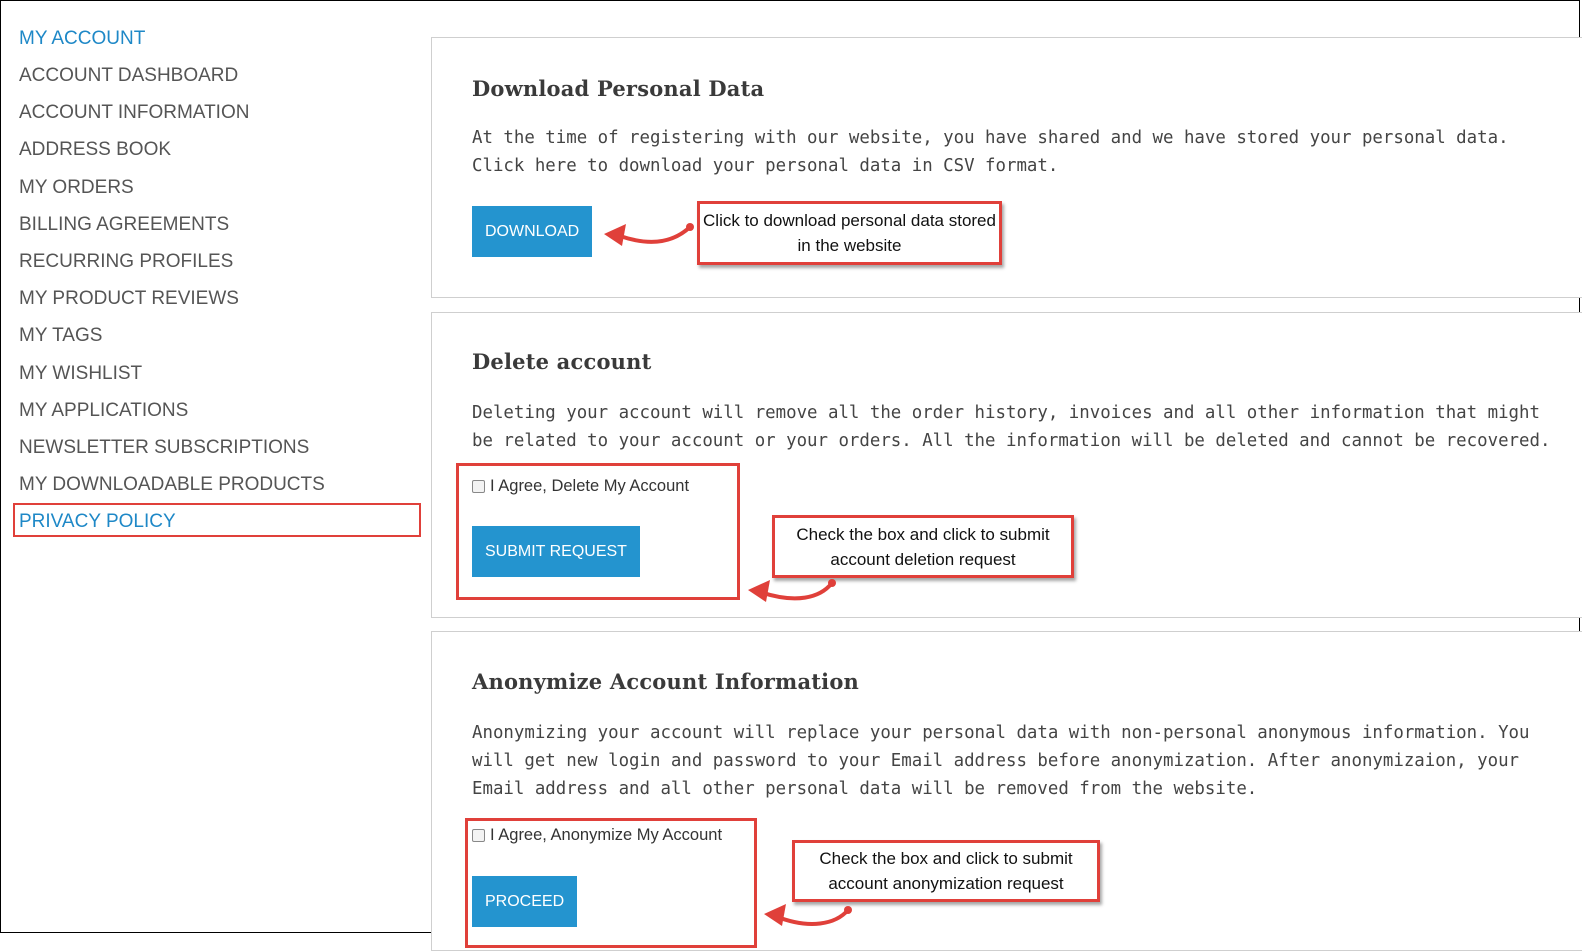  Describe the element at coordinates (219, 193) in the screenshot. I see `sidebar-item-my-orders: MY ORDERS` at that location.